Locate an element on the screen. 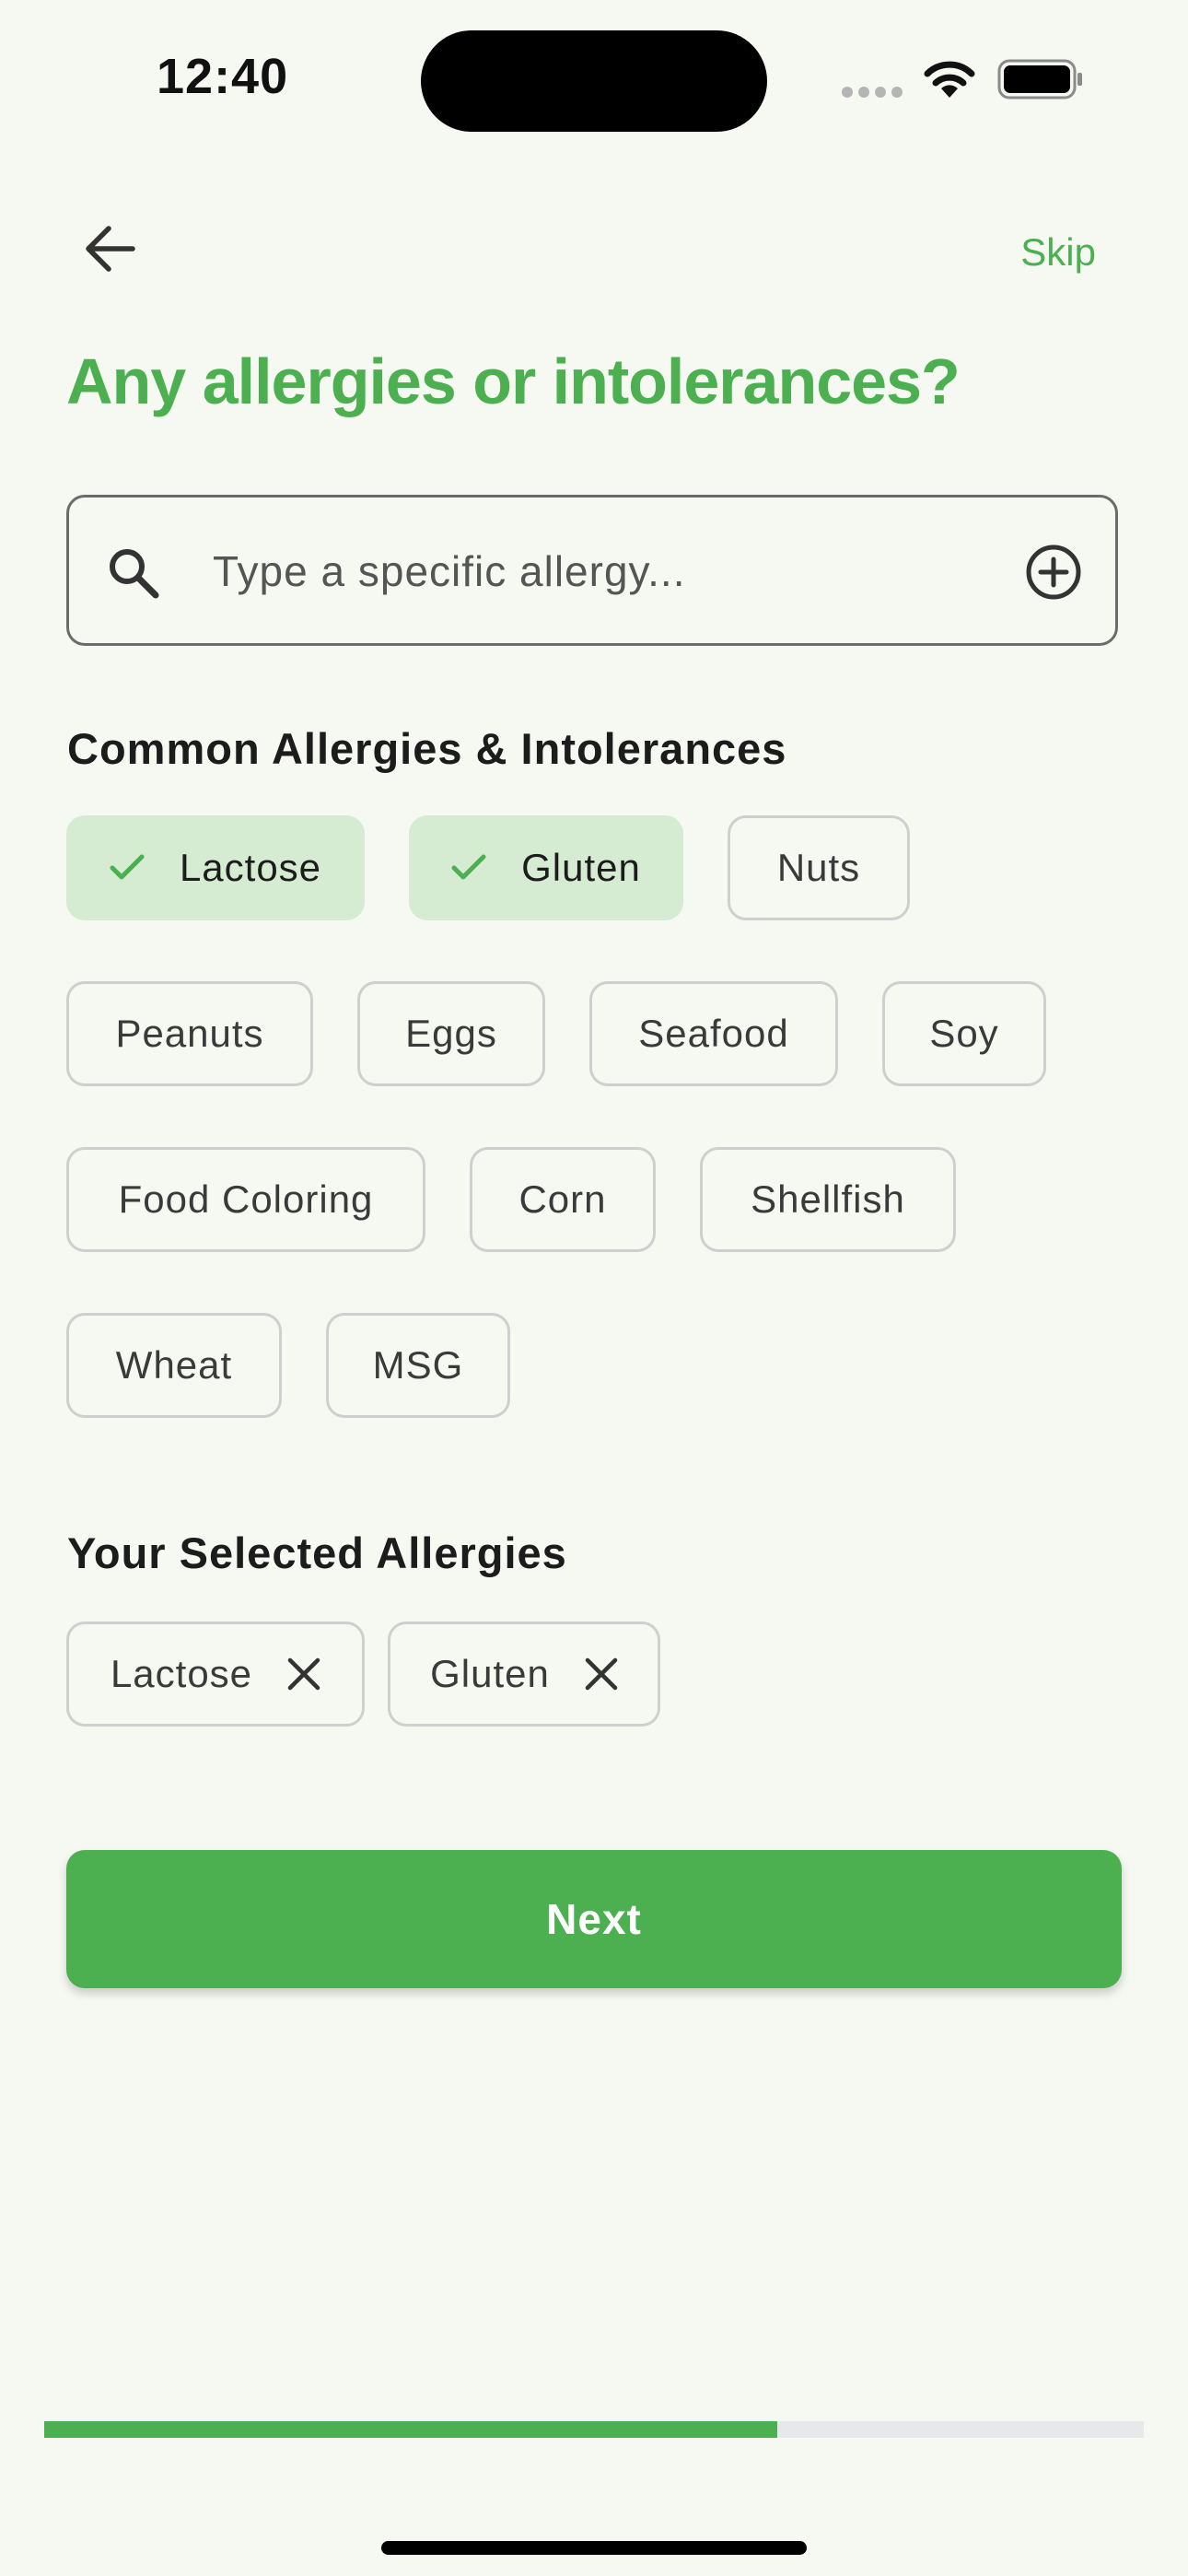 The height and width of the screenshot is (2576, 1188). allergy-chip-nuts: Nuts is located at coordinates (819, 867).